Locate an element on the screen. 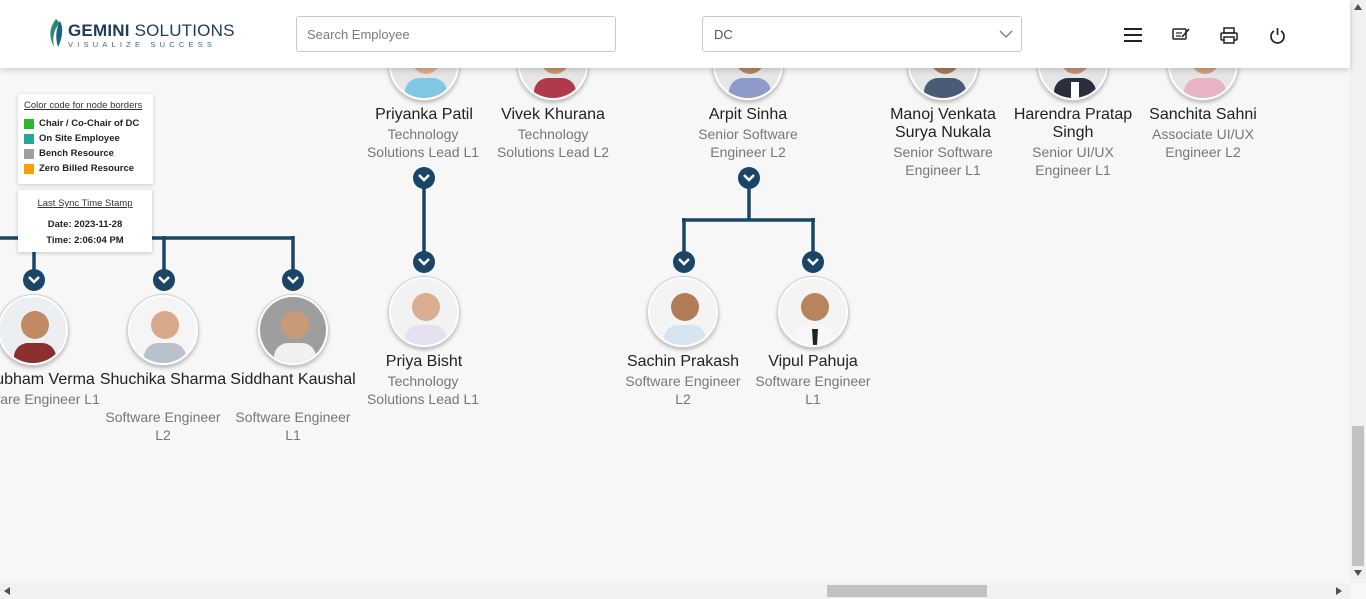  legend-item: On Site Employee is located at coordinates (88, 138).